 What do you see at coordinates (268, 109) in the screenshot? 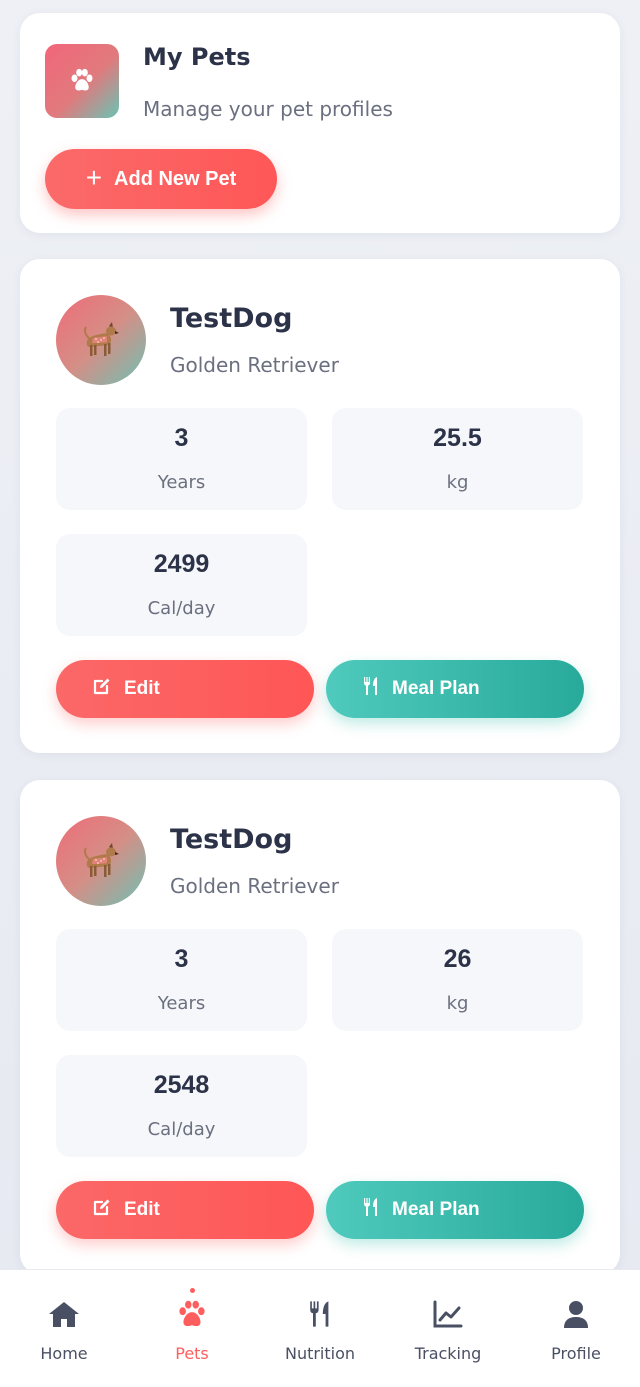
I see `page-subtitle: Manage your pet profiles` at bounding box center [268, 109].